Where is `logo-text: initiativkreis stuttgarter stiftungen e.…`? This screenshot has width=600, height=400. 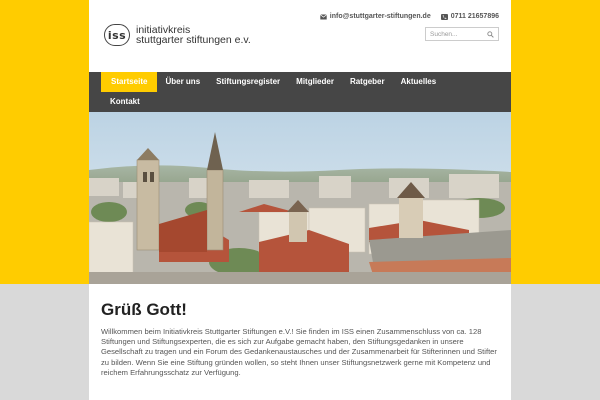 logo-text: initiativkreis stuttgarter stiftungen e.… is located at coordinates (193, 35).